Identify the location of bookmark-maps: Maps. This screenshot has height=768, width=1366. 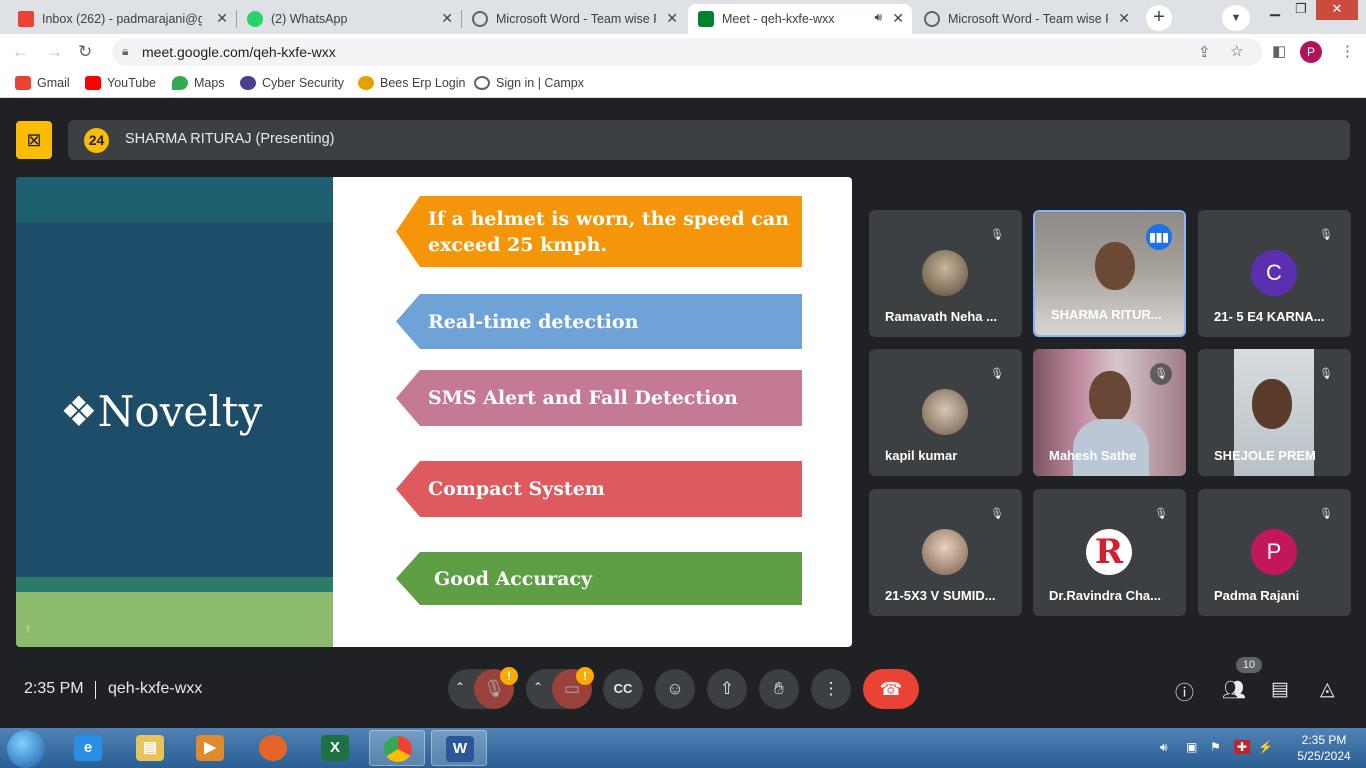
(198, 83).